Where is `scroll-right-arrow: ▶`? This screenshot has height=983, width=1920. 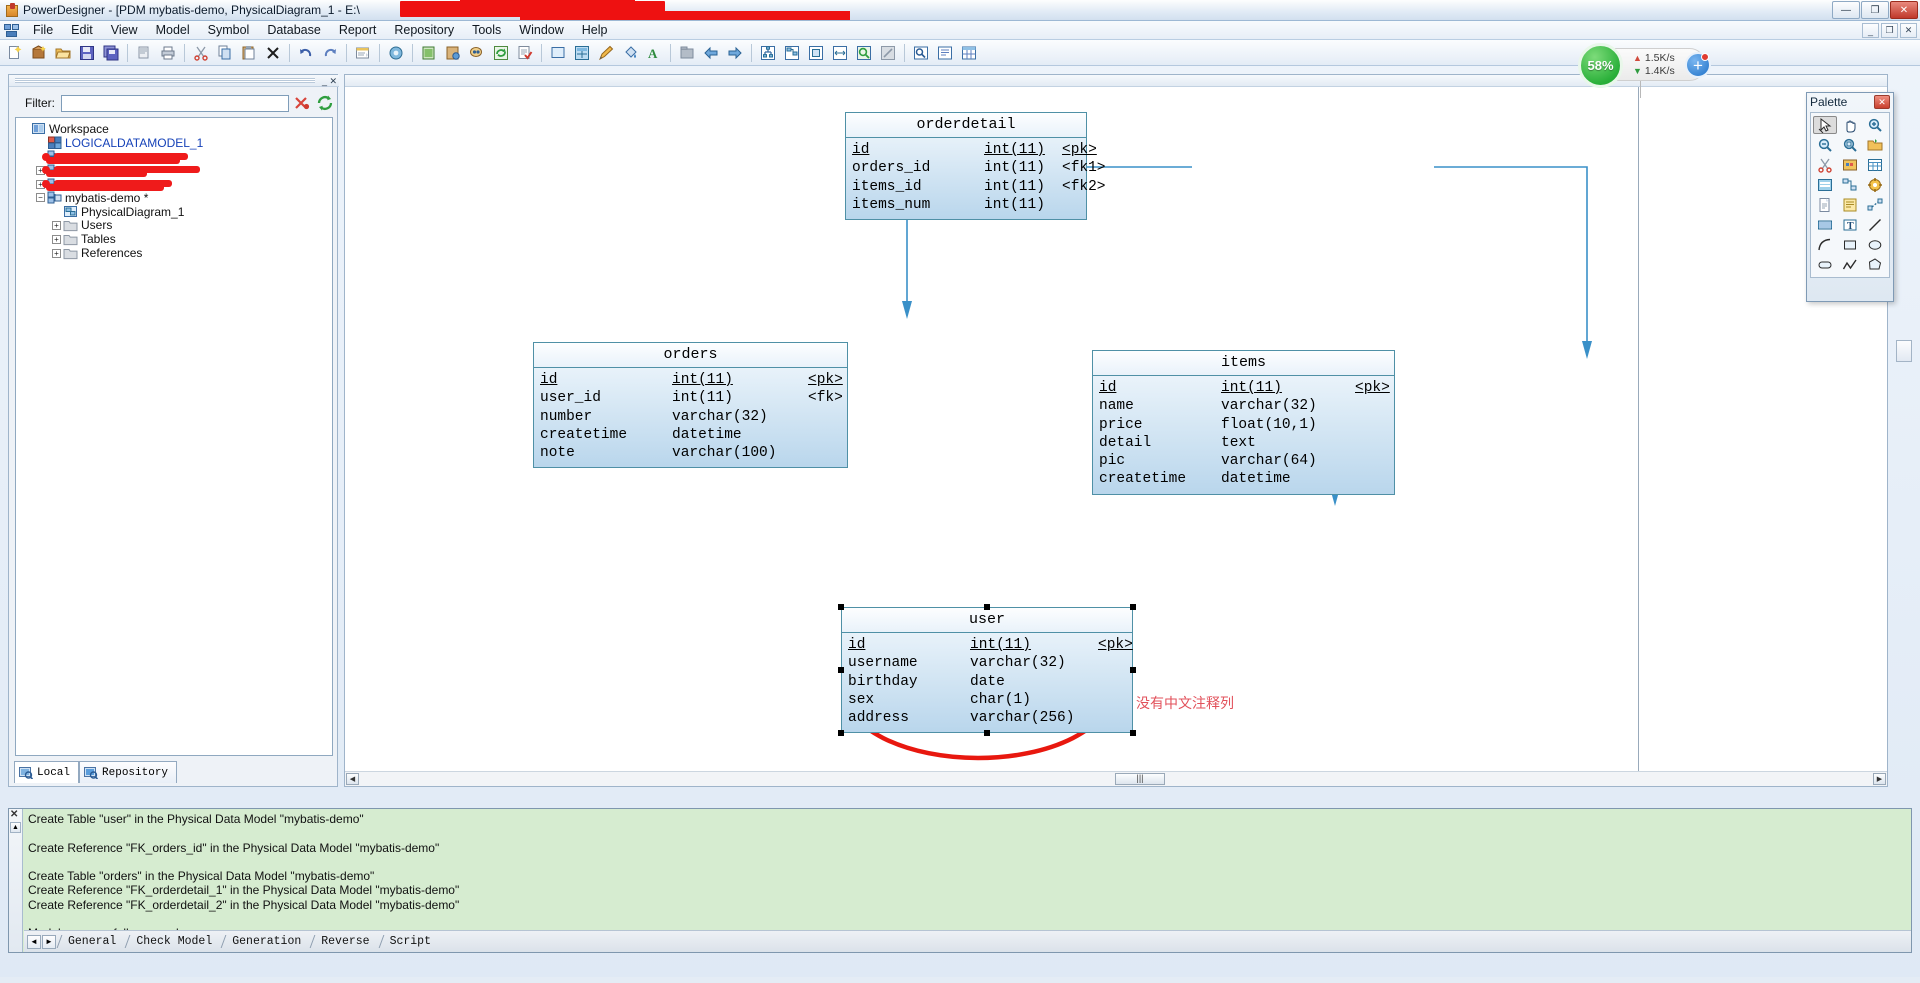
scroll-right-arrow: ▶ is located at coordinates (1879, 779).